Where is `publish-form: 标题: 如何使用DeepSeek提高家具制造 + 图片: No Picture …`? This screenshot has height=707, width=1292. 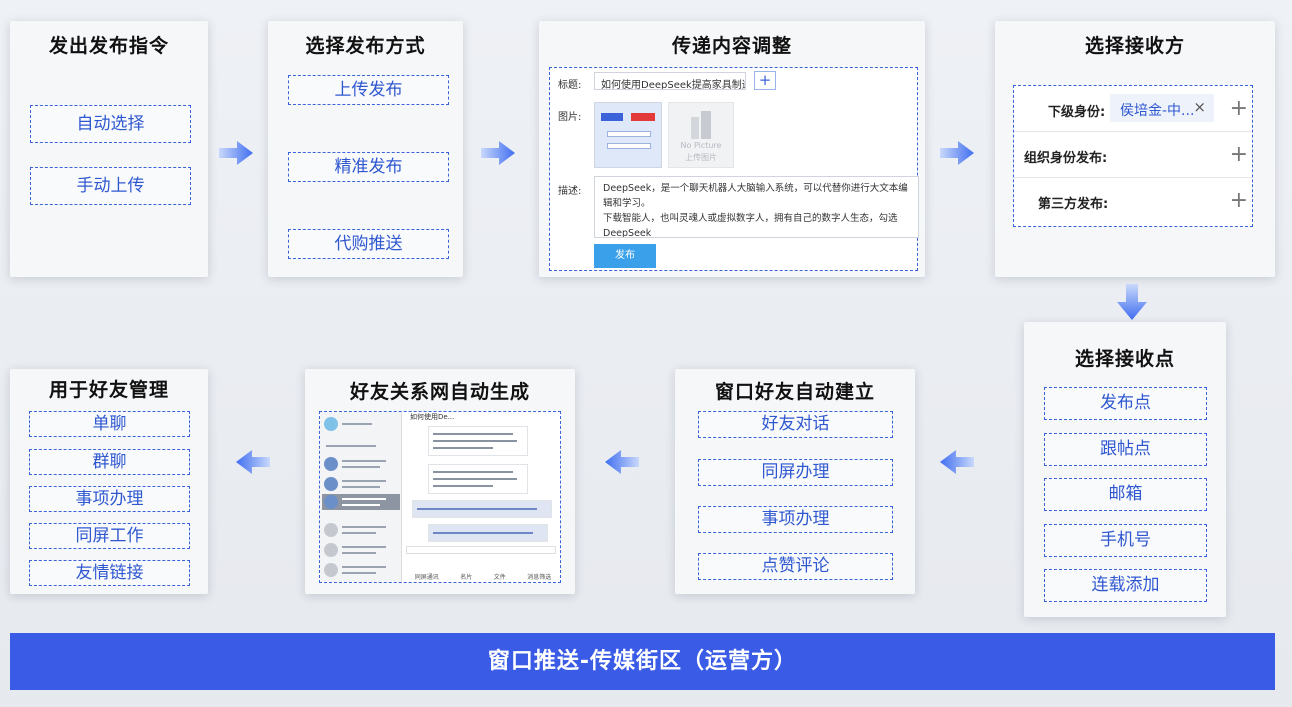
publish-form: 标题: 如何使用DeepSeek提高家具制造 + 图片: No Picture … is located at coordinates (734, 169).